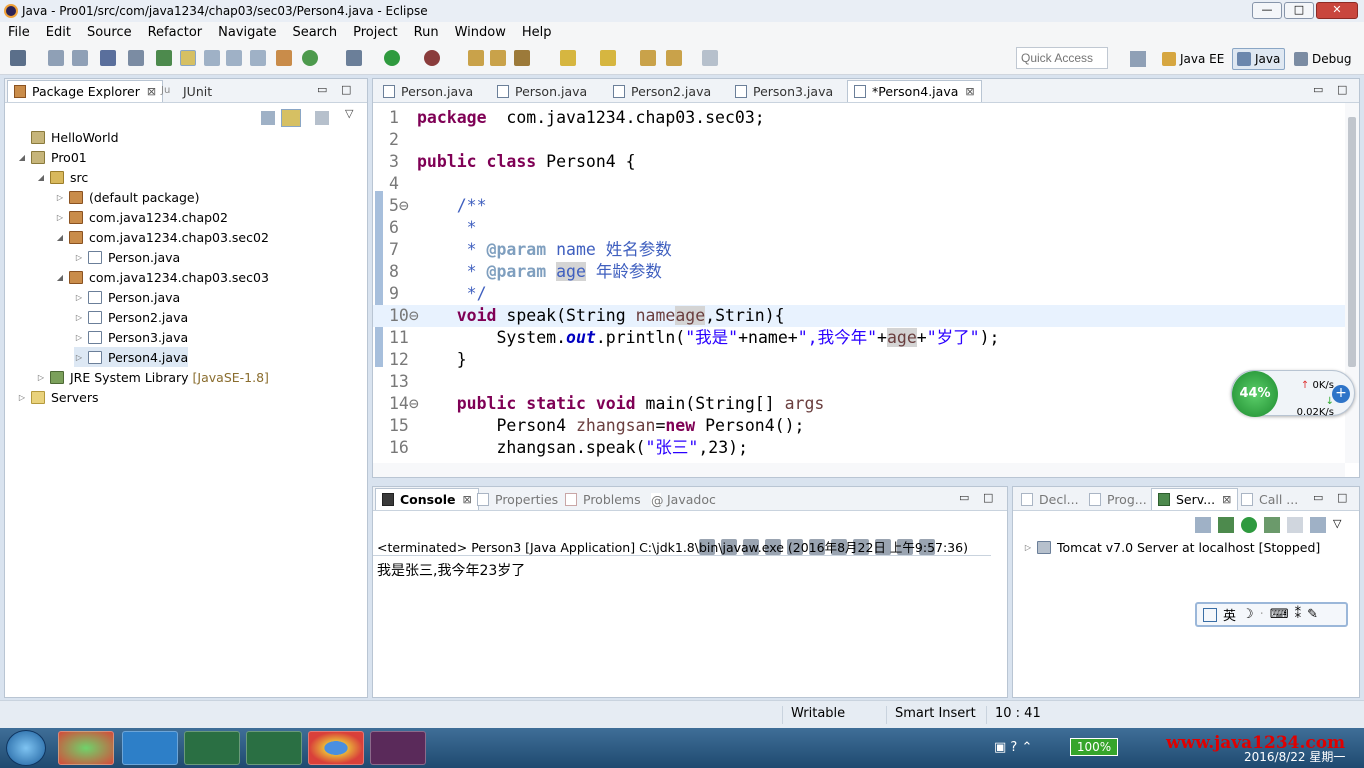 Image resolution: width=1364 pixels, height=768 pixels. What do you see at coordinates (568, 58) in the screenshot?
I see `next-annotation-icon` at bounding box center [568, 58].